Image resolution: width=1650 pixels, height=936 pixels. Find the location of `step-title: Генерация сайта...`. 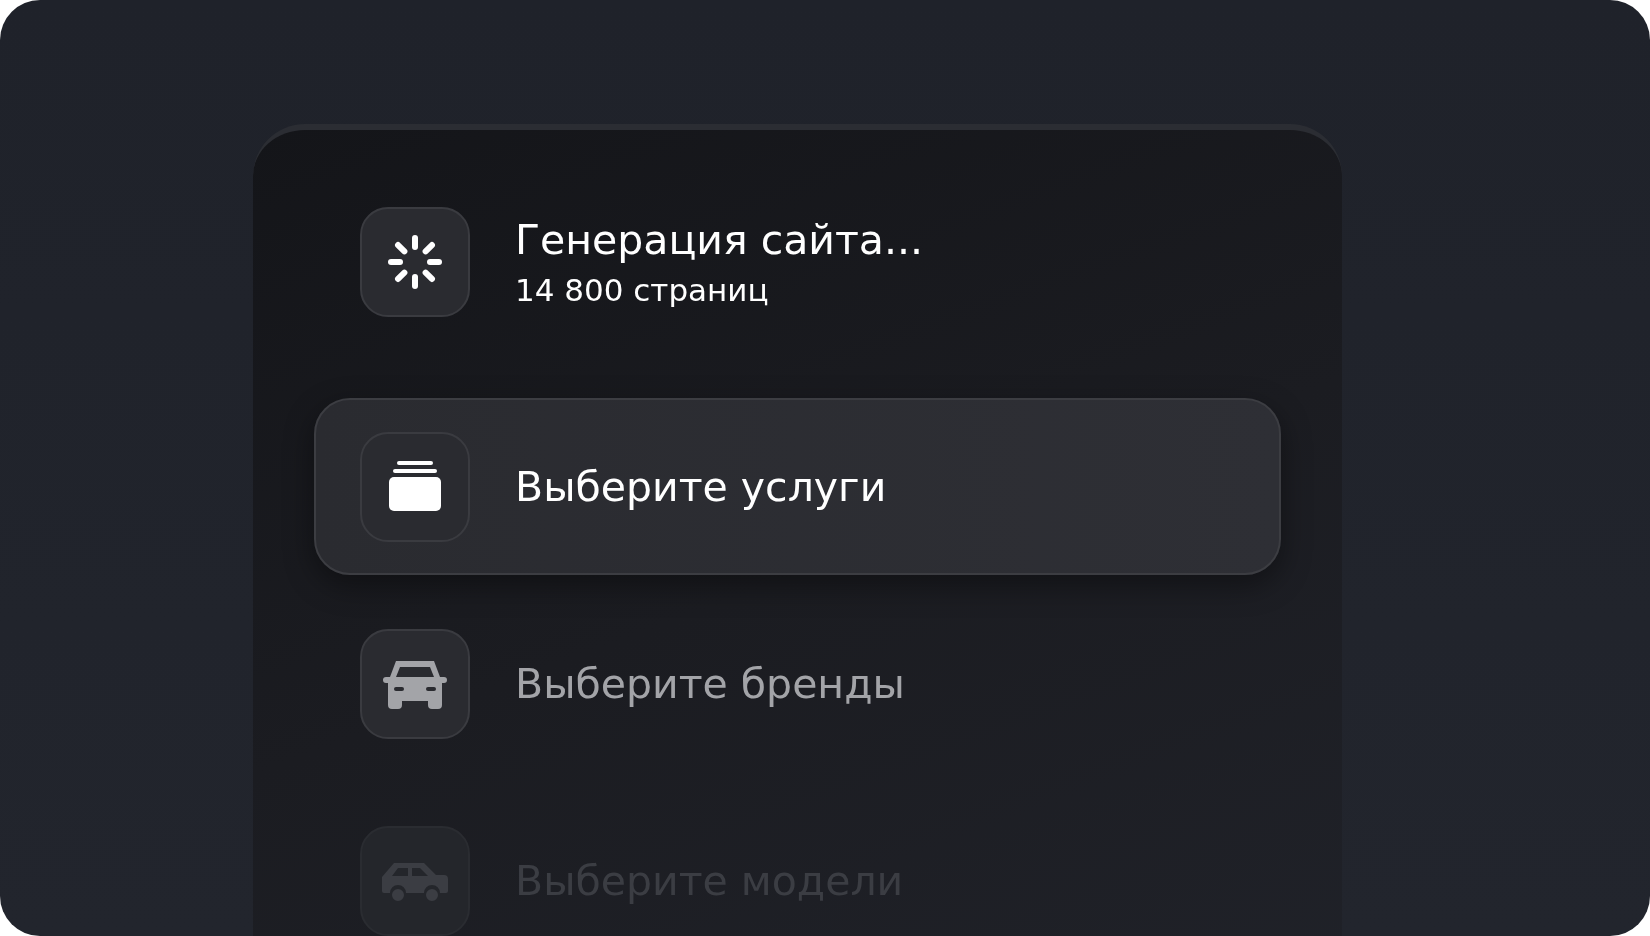

step-title: Генерация сайта... is located at coordinates (719, 239).